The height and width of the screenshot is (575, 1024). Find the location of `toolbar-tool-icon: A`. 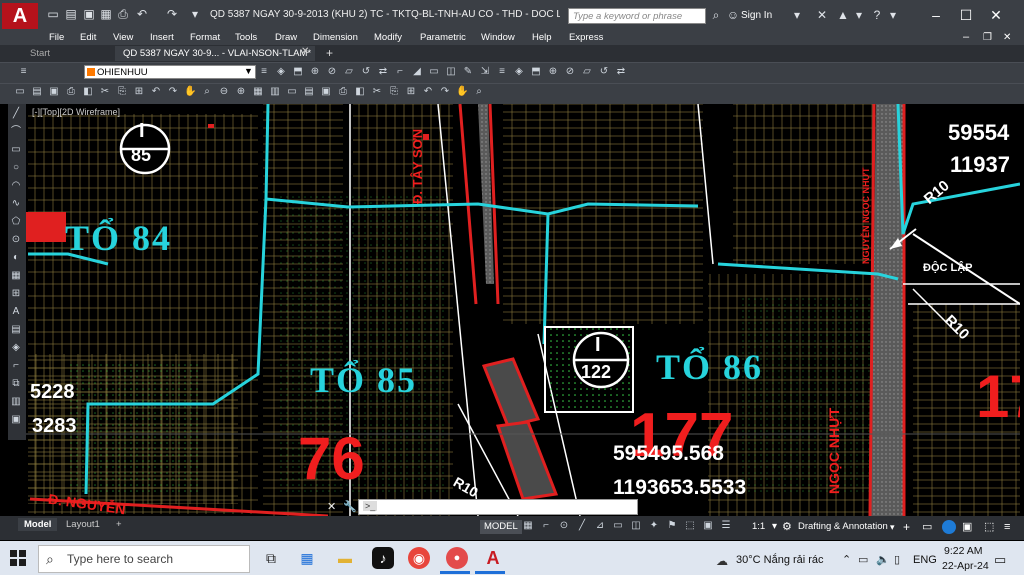

toolbar-tool-icon: A is located at coordinates (16, 312).